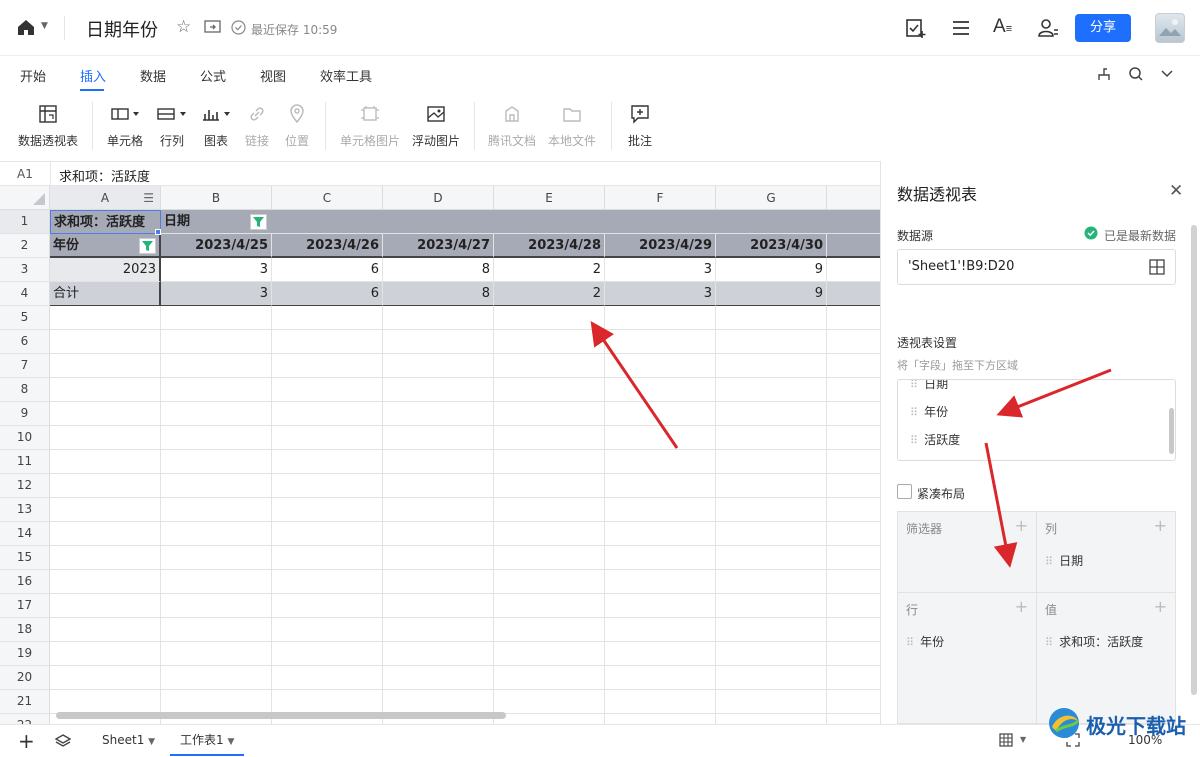 Image resolution: width=1200 pixels, height=757 pixels. I want to click on sheet-tab-label: Sheet1, so click(123, 740).